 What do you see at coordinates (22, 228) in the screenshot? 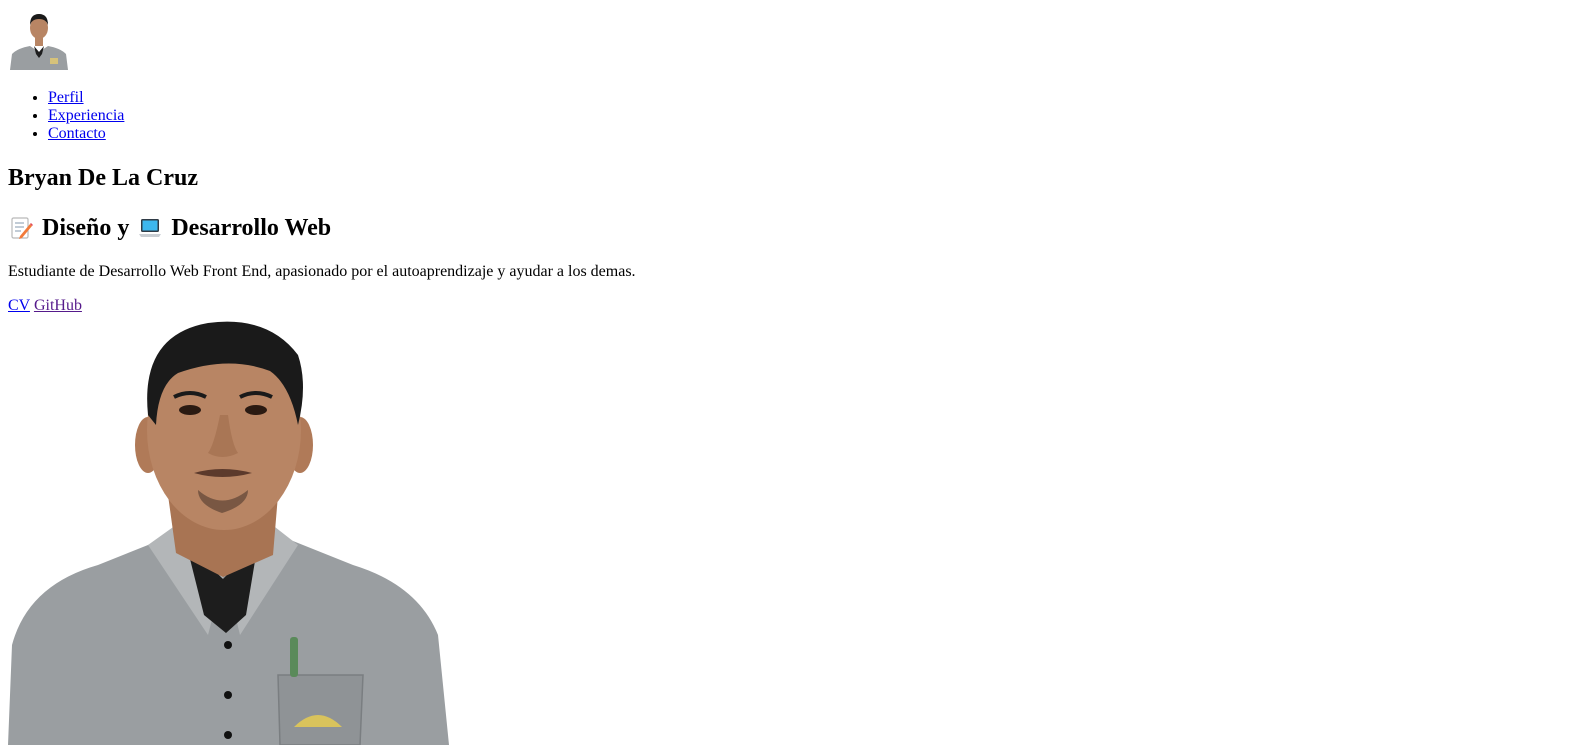
I see `memo-icon` at bounding box center [22, 228].